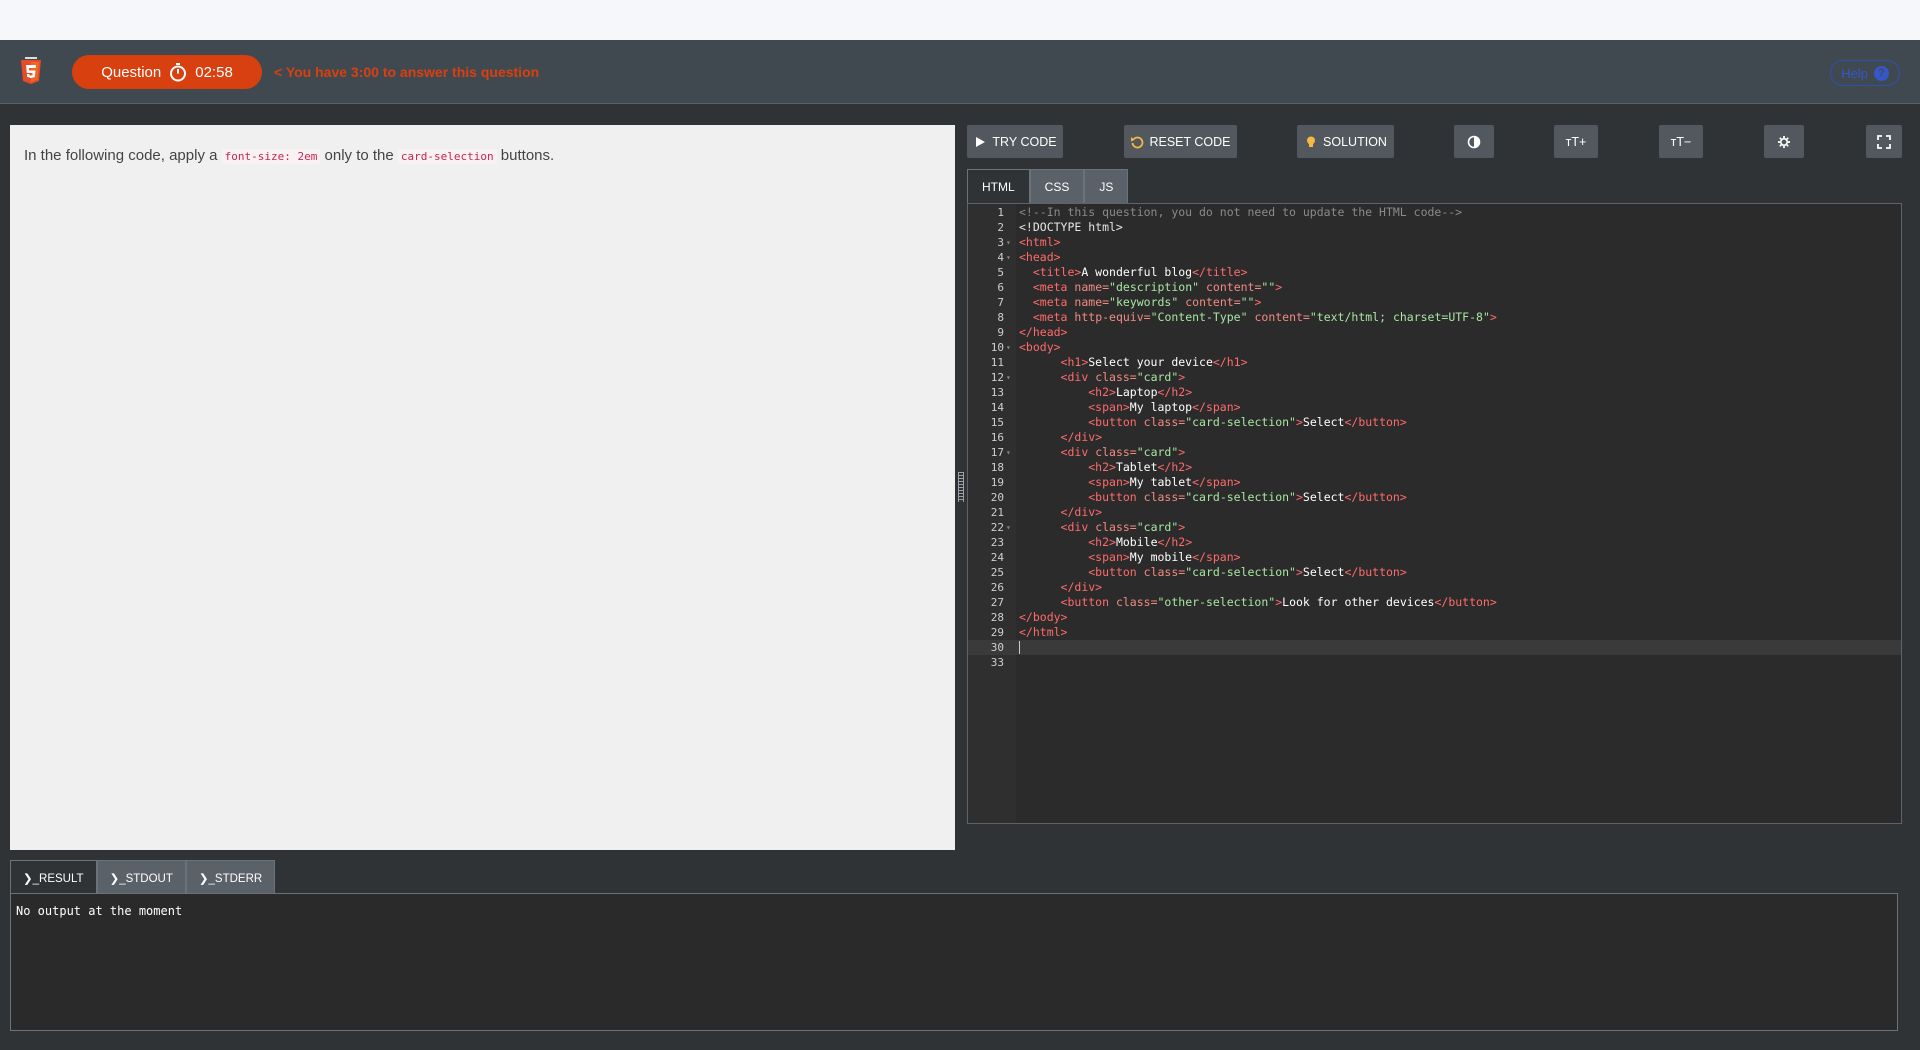  What do you see at coordinates (1019, 647) in the screenshot?
I see `text-cursor` at bounding box center [1019, 647].